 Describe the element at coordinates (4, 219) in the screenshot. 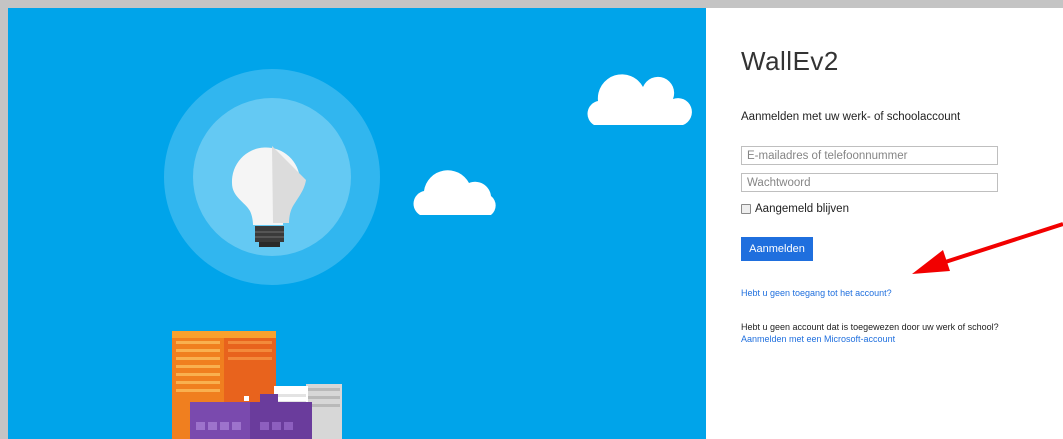

I see `window-left-border` at that location.